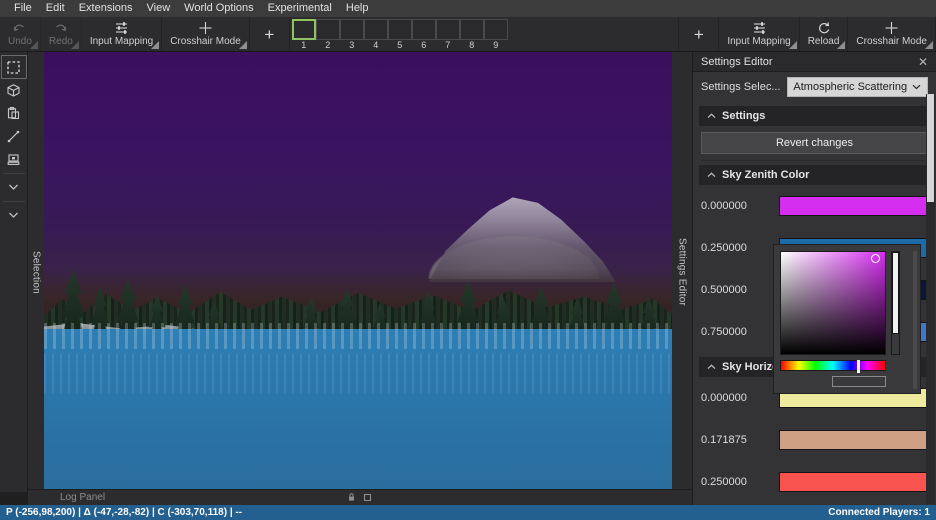  Describe the element at coordinates (327, 29) in the screenshot. I see `hotbar-slot-2-box` at that location.